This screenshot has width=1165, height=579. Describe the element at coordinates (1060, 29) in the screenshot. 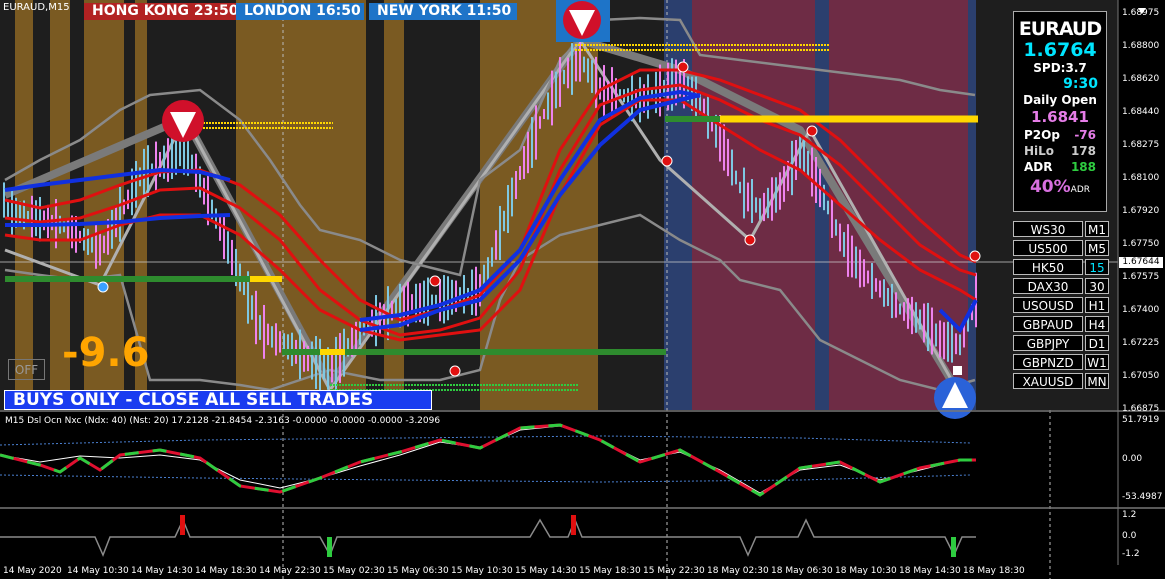

I see `panel-symbol: EURAUD` at that location.